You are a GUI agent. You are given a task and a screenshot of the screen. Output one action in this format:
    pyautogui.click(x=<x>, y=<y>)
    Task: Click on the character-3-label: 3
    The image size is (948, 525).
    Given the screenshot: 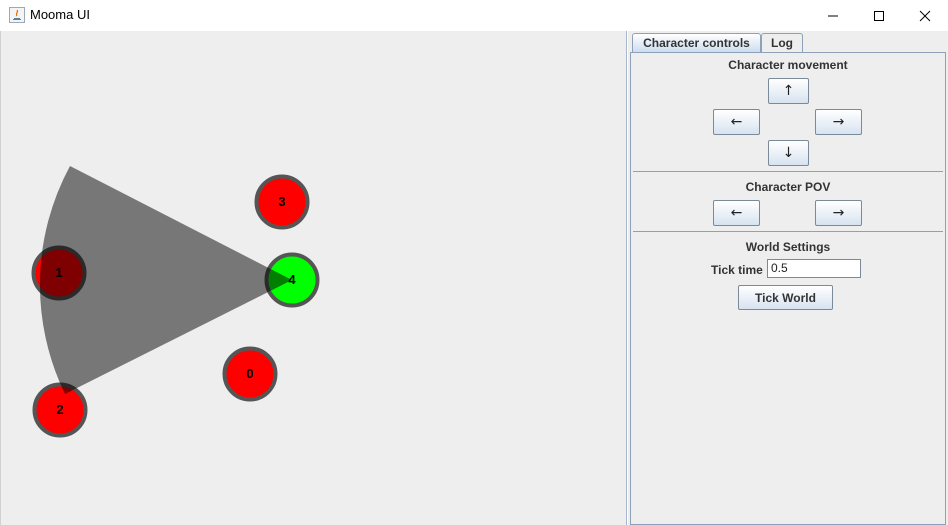 What is the action you would take?
    pyautogui.click(x=281, y=201)
    